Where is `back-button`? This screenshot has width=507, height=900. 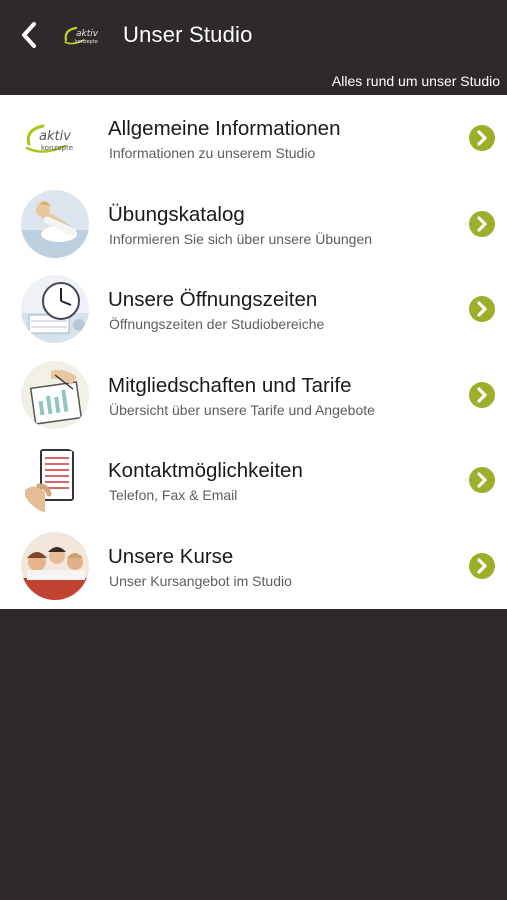
back-button is located at coordinates (29, 35).